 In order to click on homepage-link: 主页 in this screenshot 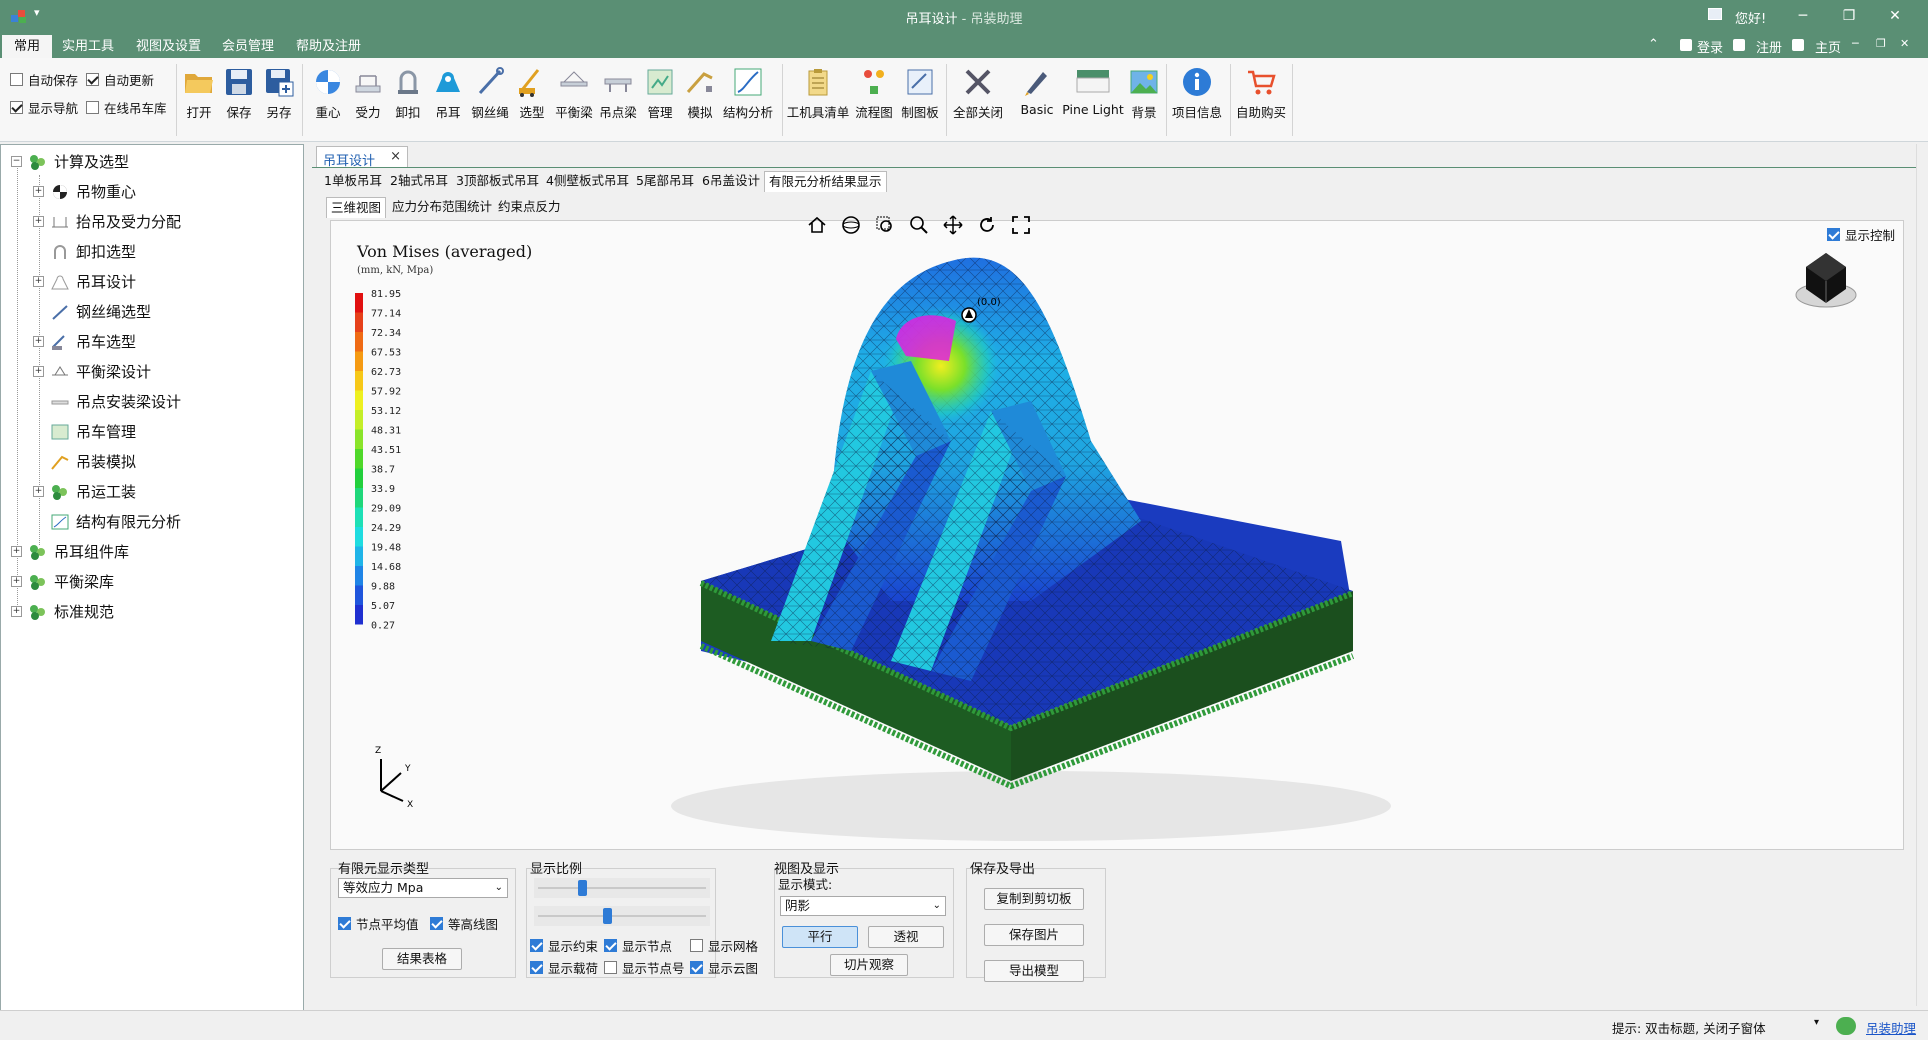, I will do `click(1828, 46)`.